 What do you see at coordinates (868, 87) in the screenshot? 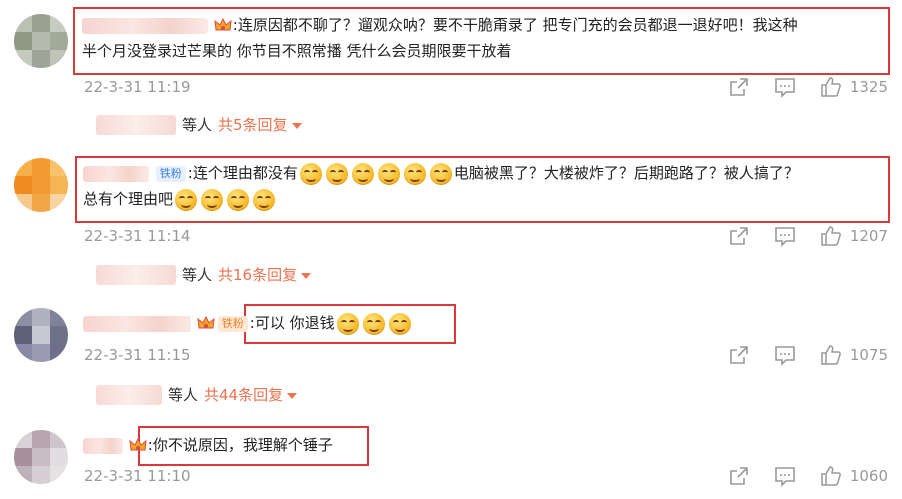
I see `like-count: 1325` at bounding box center [868, 87].